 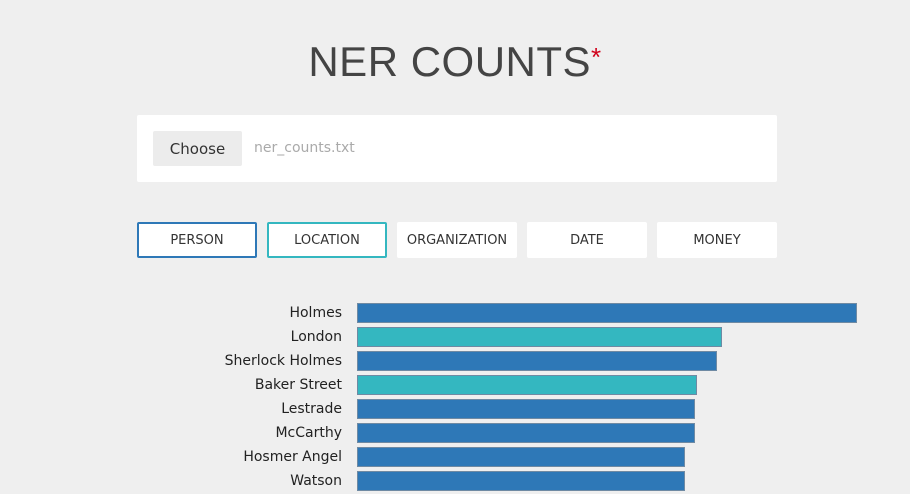 I want to click on filter-person-button: PERSON, so click(x=197, y=240).